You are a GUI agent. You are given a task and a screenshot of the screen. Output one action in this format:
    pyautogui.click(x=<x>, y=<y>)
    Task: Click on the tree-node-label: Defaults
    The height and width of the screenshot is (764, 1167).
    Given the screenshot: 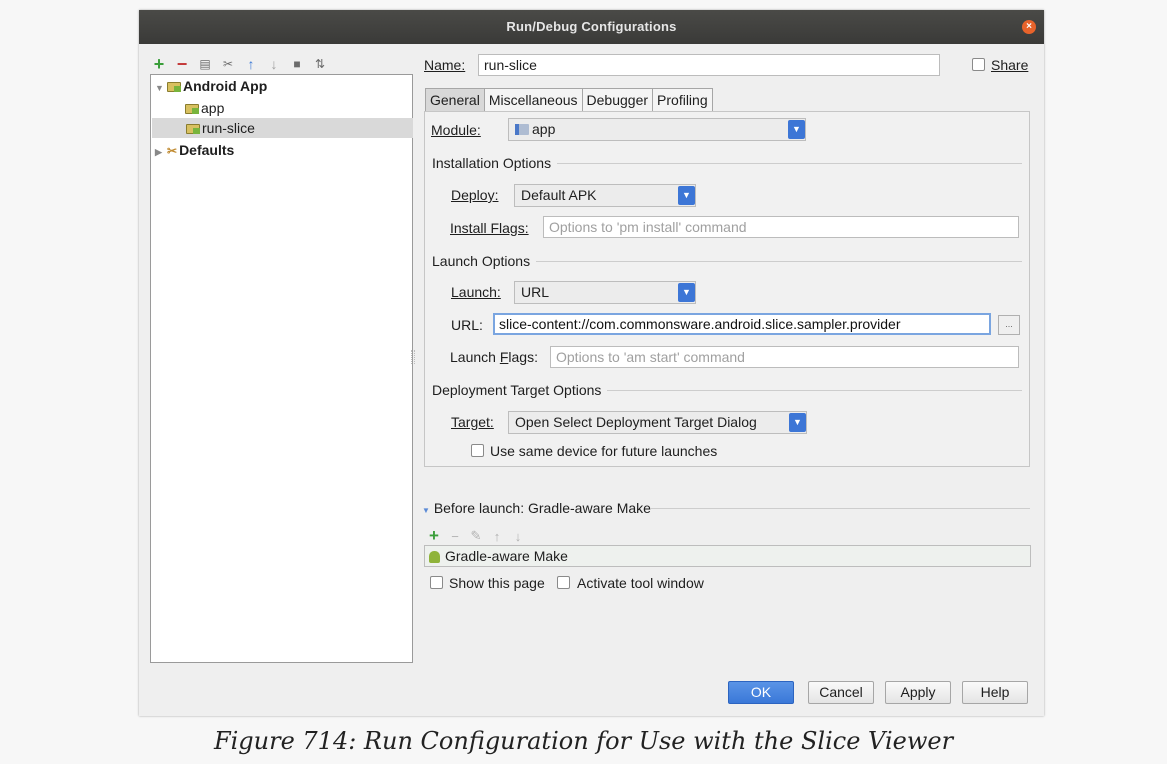 What is the action you would take?
    pyautogui.click(x=207, y=150)
    